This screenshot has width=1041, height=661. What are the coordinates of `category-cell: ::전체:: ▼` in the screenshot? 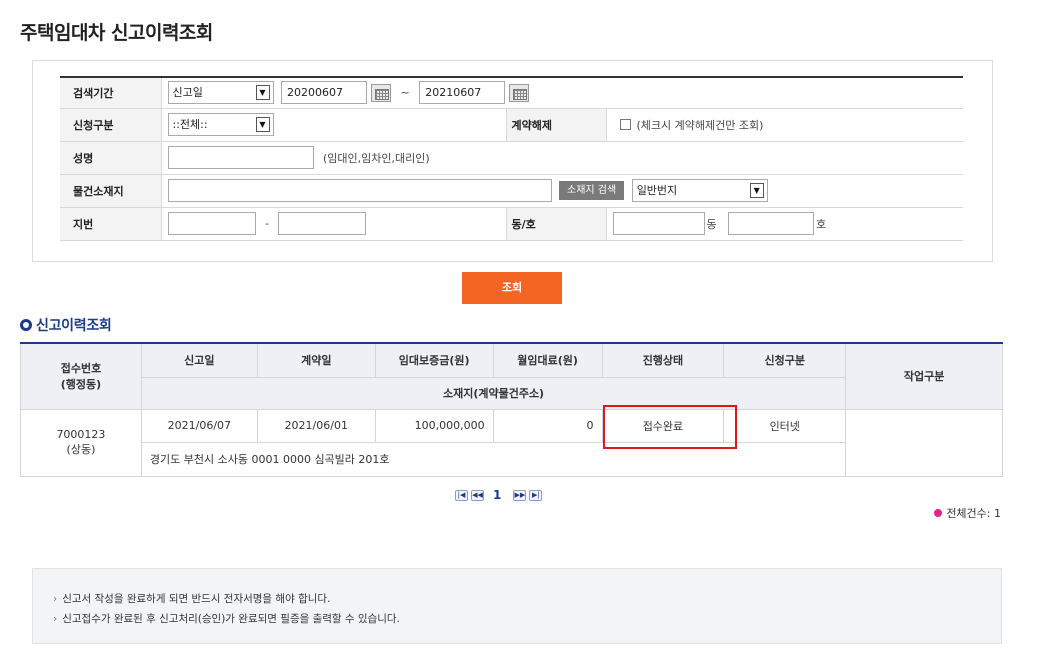 It's located at (333, 125).